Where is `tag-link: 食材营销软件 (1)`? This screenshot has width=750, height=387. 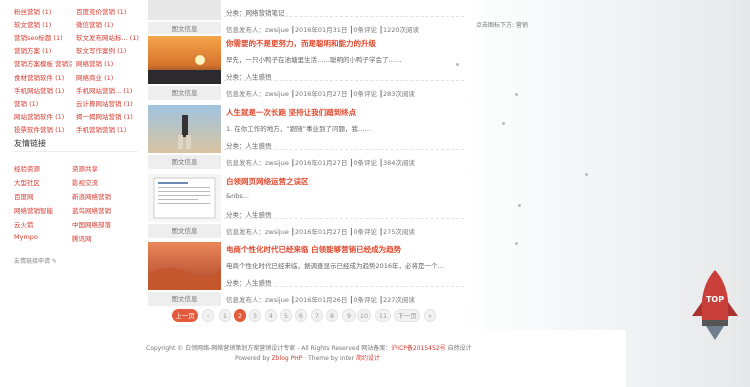
tag-link: 食材营销软件 (1) is located at coordinates (43, 77).